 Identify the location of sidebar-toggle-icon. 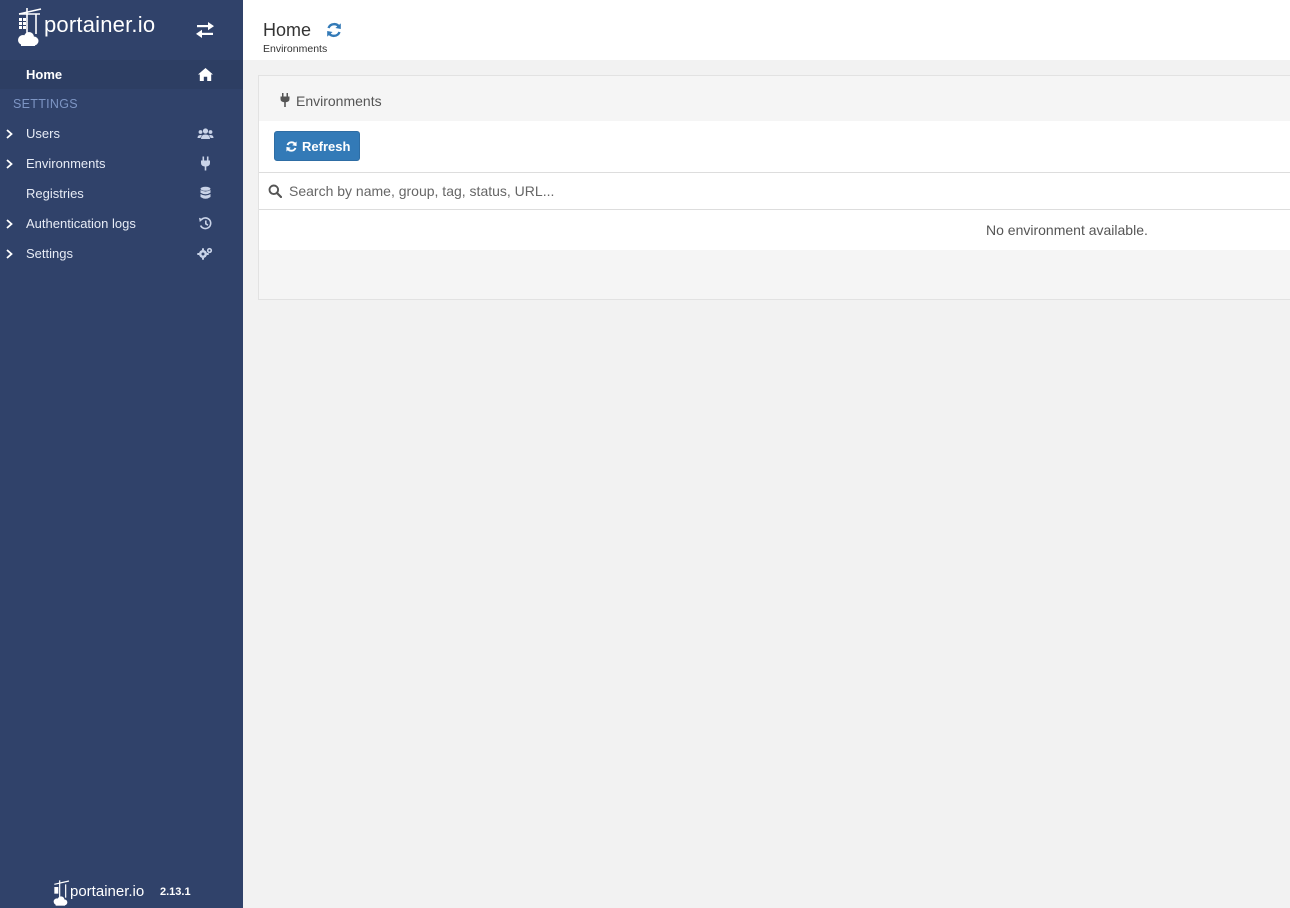
(205, 30).